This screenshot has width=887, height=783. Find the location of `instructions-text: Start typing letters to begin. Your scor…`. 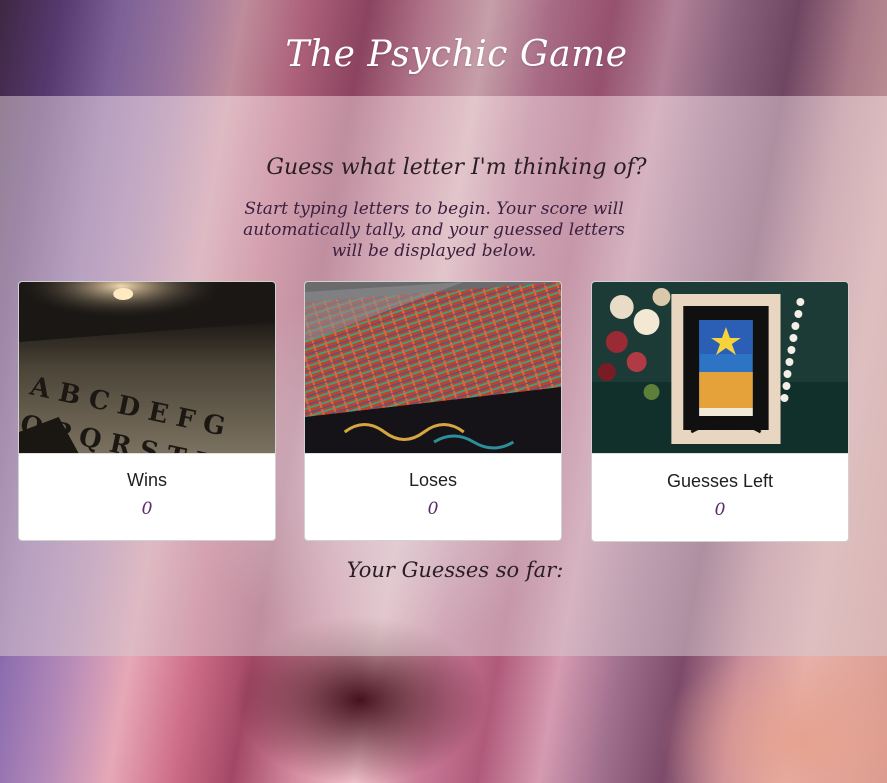

instructions-text: Start typing letters to begin. Your scor… is located at coordinates (434, 230).